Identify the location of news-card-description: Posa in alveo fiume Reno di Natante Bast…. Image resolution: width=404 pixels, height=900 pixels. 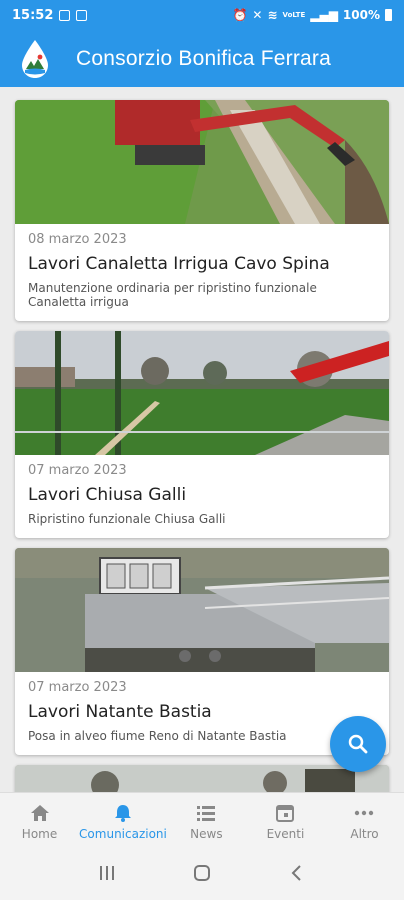
(157, 736).